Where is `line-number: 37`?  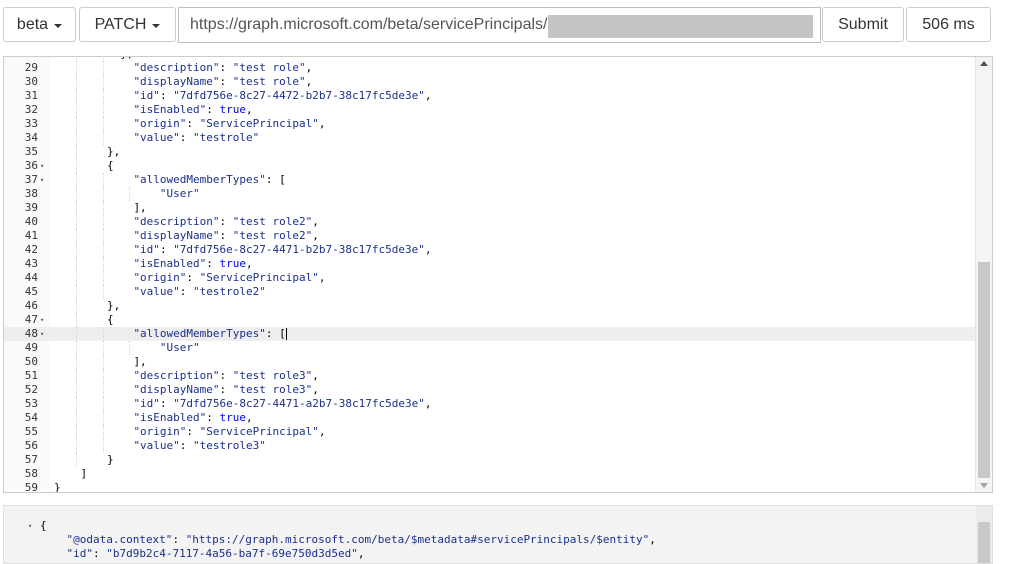
line-number: 37 is located at coordinates (31, 179).